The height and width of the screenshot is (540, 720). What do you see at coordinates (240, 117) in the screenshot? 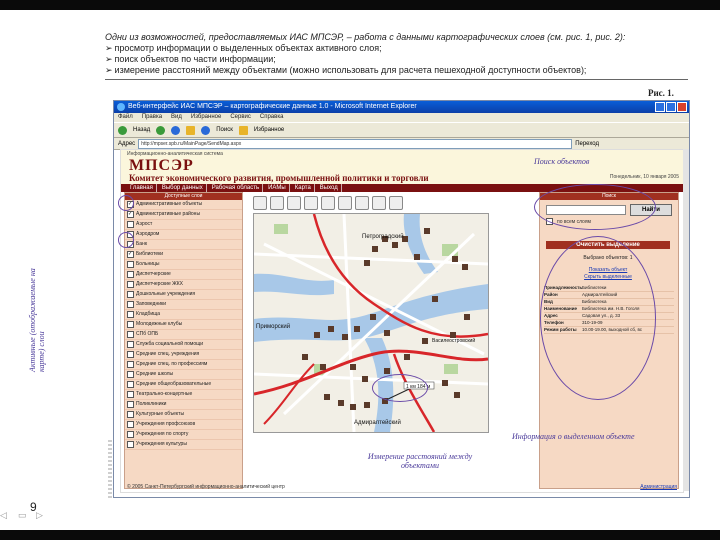
I see `menu-tools: Сервис` at bounding box center [240, 117].